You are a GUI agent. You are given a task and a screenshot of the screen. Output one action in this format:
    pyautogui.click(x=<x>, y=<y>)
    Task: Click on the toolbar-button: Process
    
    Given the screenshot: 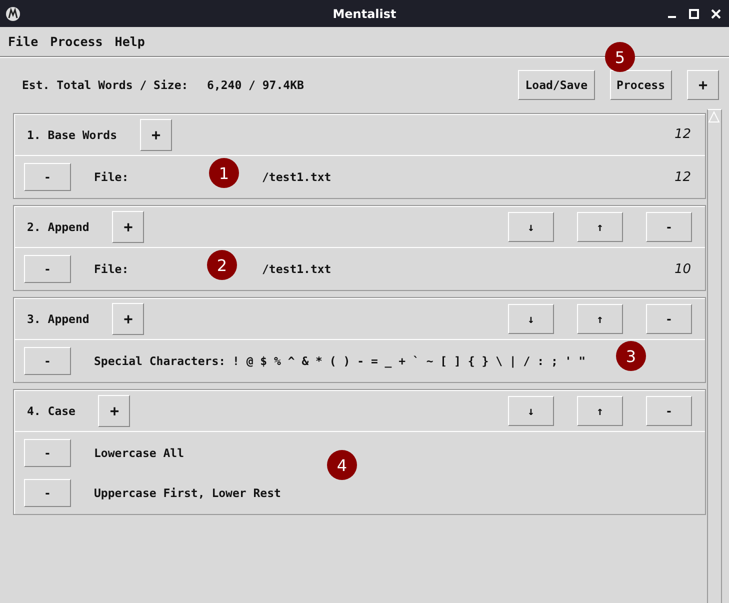 What is the action you would take?
    pyautogui.click(x=641, y=85)
    